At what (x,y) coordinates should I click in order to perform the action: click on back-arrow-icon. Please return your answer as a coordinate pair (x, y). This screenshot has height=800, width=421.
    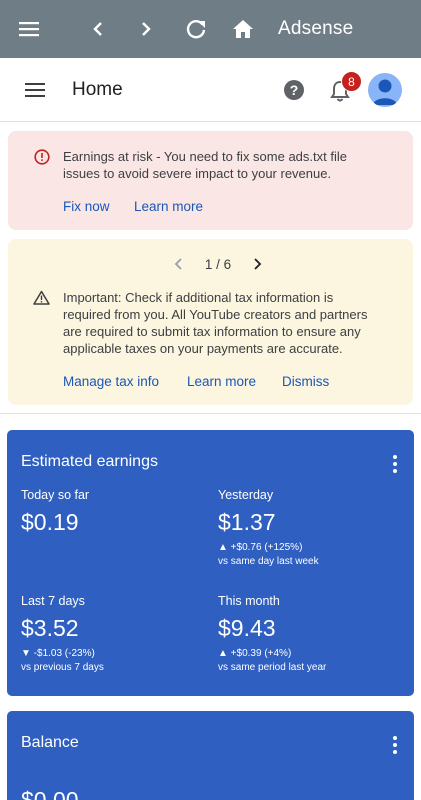
    Looking at the image, I should click on (98, 29).